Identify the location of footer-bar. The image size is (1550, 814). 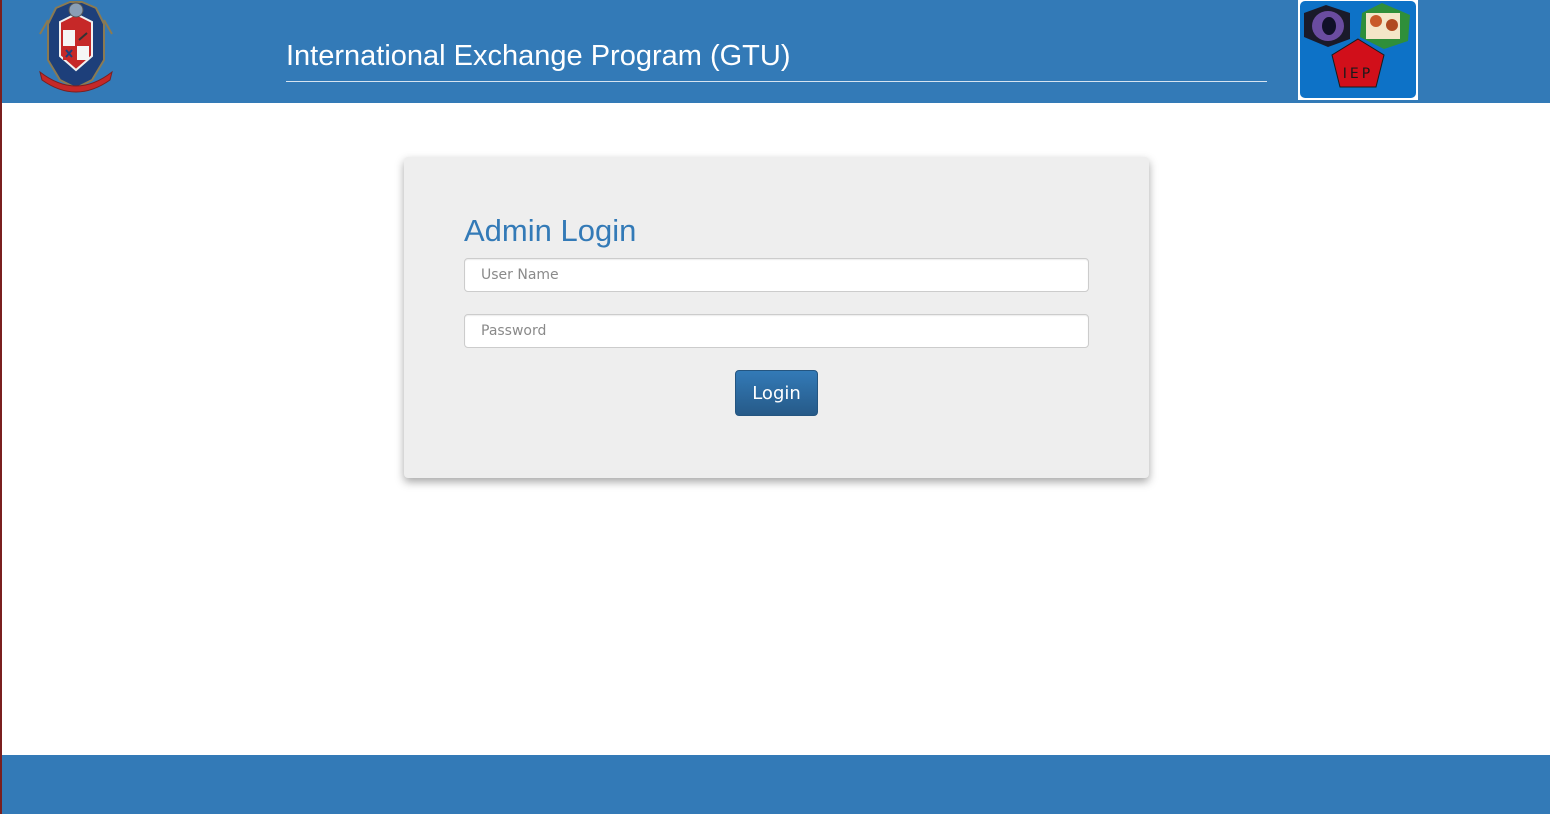
(776, 784).